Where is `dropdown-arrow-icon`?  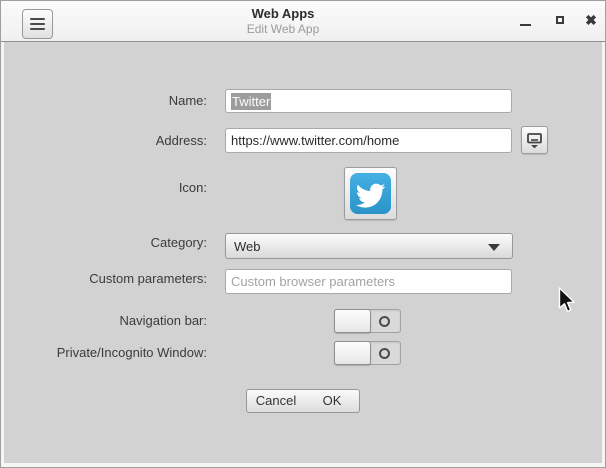
dropdown-arrow-icon is located at coordinates (494, 247).